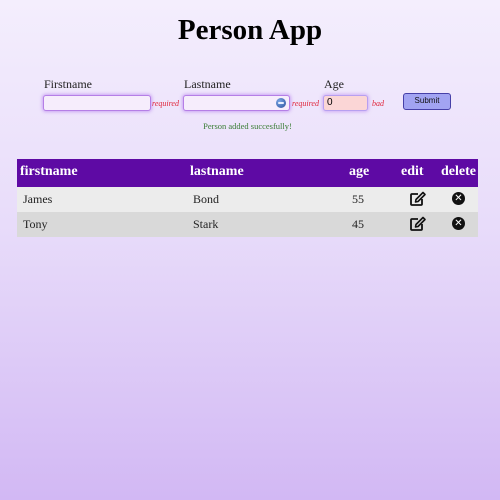 The height and width of the screenshot is (500, 500). I want to click on cell-firstname: James, so click(38, 199).